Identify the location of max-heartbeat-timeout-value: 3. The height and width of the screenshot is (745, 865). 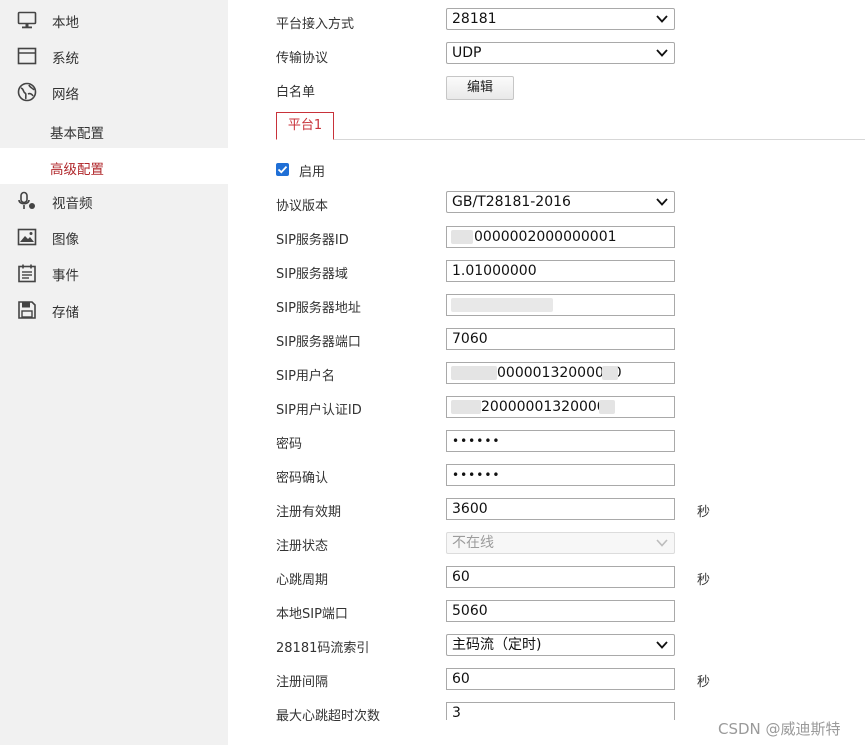
(456, 712).